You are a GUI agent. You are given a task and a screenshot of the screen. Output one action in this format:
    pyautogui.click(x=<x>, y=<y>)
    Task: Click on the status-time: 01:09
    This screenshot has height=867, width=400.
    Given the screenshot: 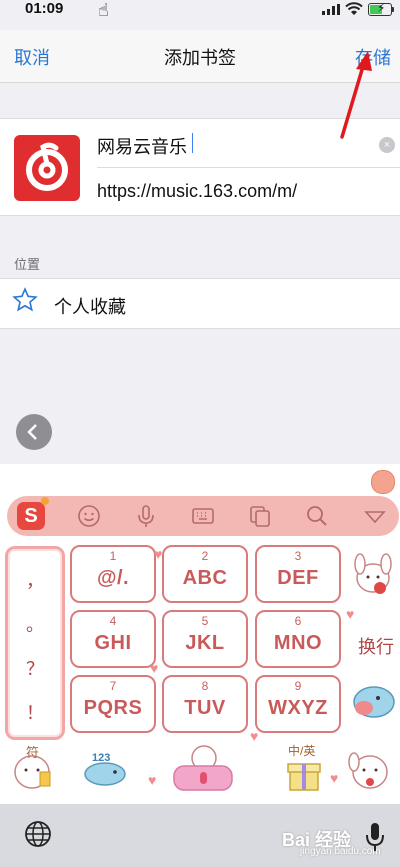 What is the action you would take?
    pyautogui.click(x=44, y=8)
    